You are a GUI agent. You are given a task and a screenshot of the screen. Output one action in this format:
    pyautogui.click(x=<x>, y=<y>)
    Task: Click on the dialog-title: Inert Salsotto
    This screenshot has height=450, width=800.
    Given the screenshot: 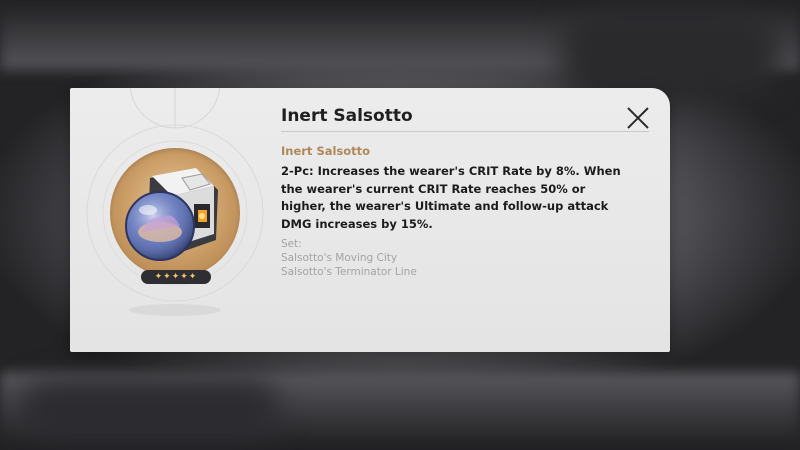 What is the action you would take?
    pyautogui.click(x=347, y=116)
    